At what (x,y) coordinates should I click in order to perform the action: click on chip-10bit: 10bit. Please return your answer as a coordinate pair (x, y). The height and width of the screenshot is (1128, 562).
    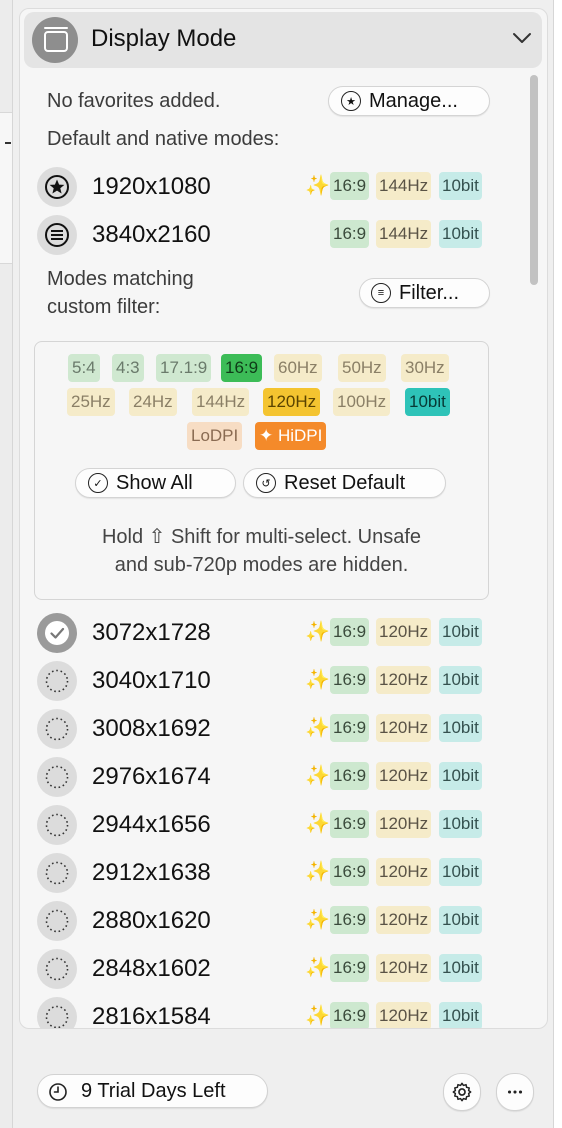
    Looking at the image, I should click on (427, 402).